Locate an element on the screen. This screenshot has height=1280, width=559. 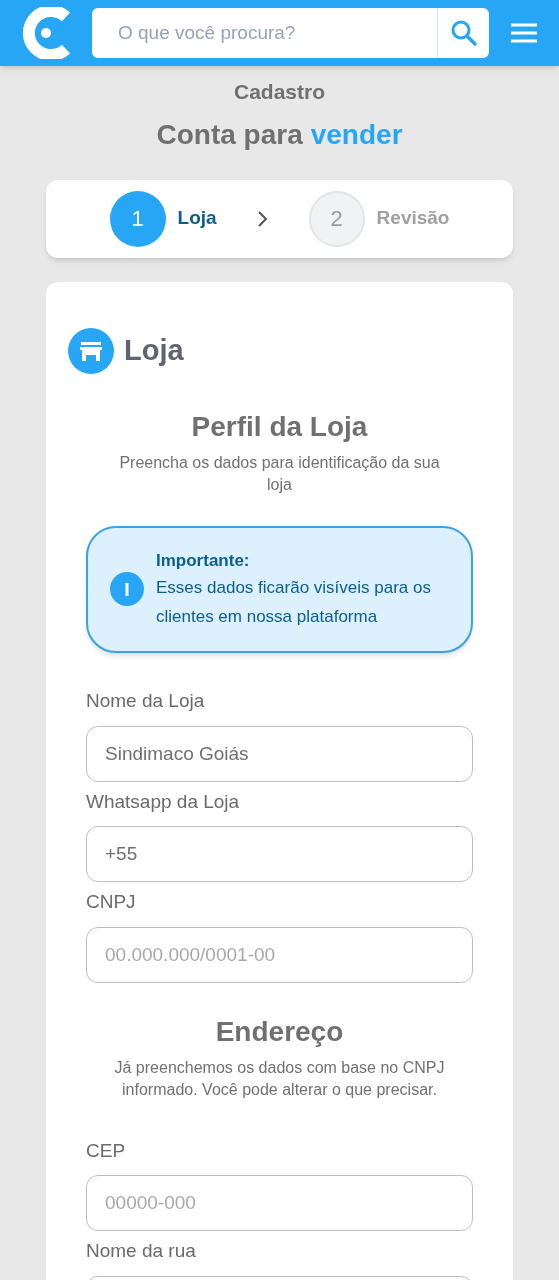
group-subtitle: Já preenchemos os dados com base no CNPJ informado. Você pode alterar o que precisar. is located at coordinates (279, 1078).